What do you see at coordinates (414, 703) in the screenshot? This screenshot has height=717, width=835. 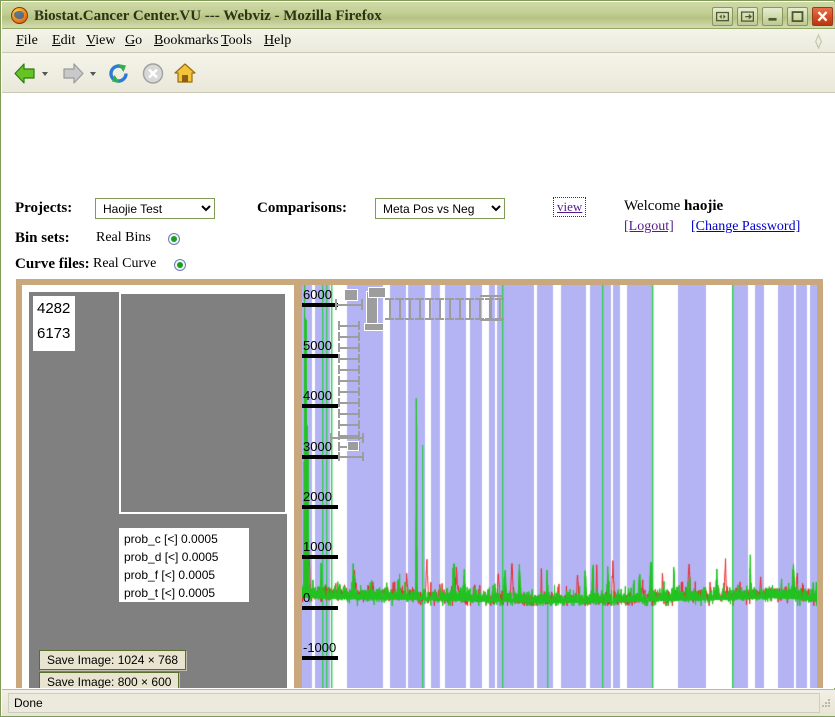 I see `status-pane: Done` at bounding box center [414, 703].